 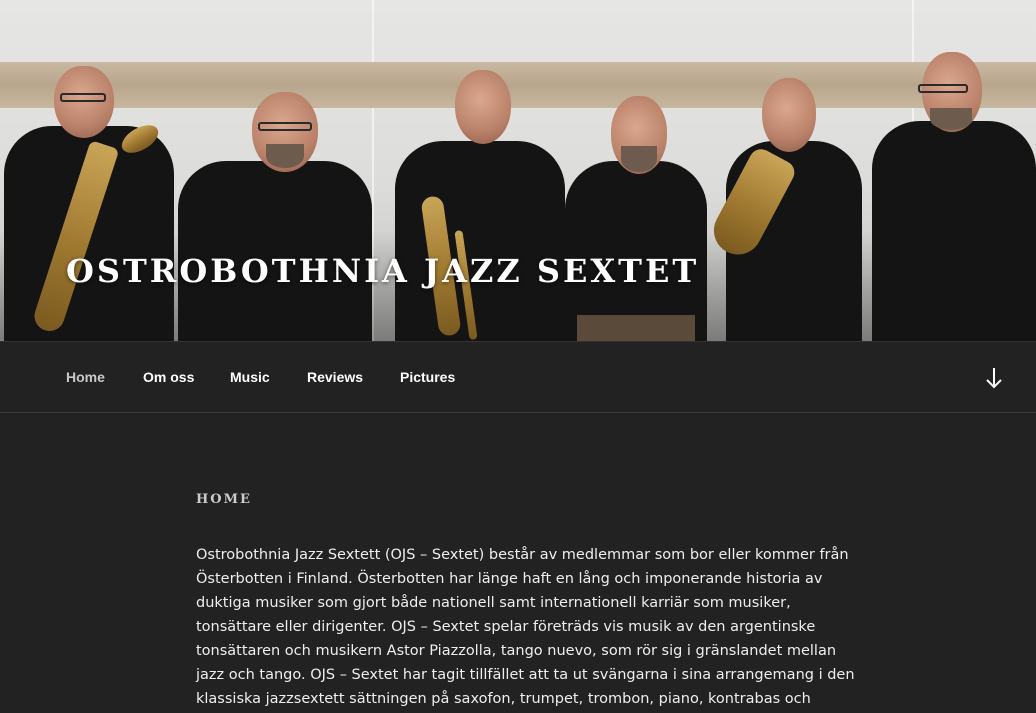 I want to click on arrow-down-icon, so click(x=994, y=378).